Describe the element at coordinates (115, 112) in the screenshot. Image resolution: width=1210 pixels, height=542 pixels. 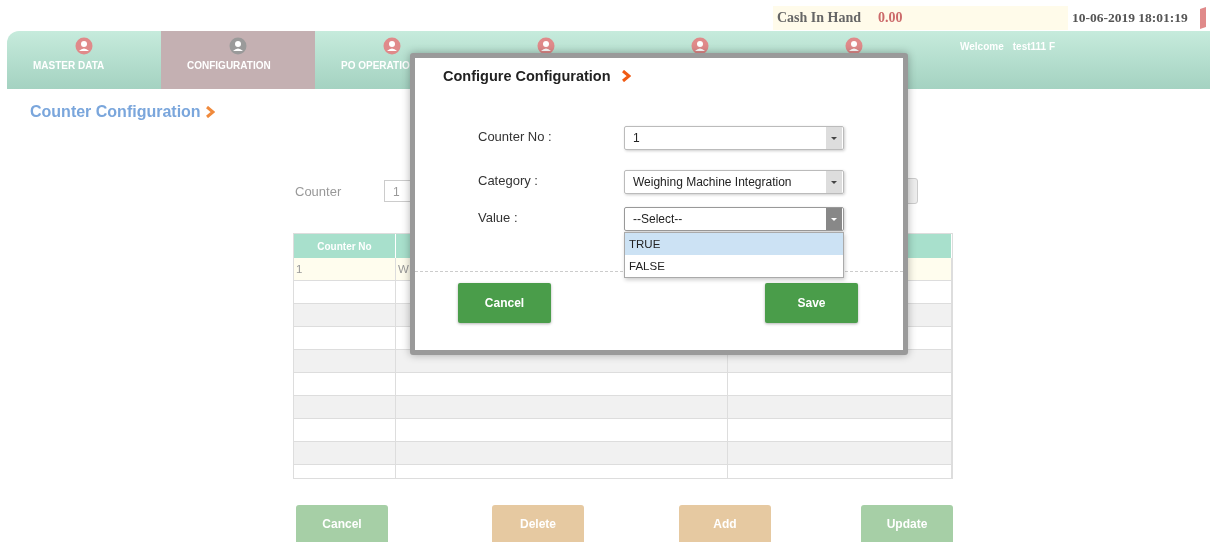
I see `page-title: Counter Configuration` at that location.